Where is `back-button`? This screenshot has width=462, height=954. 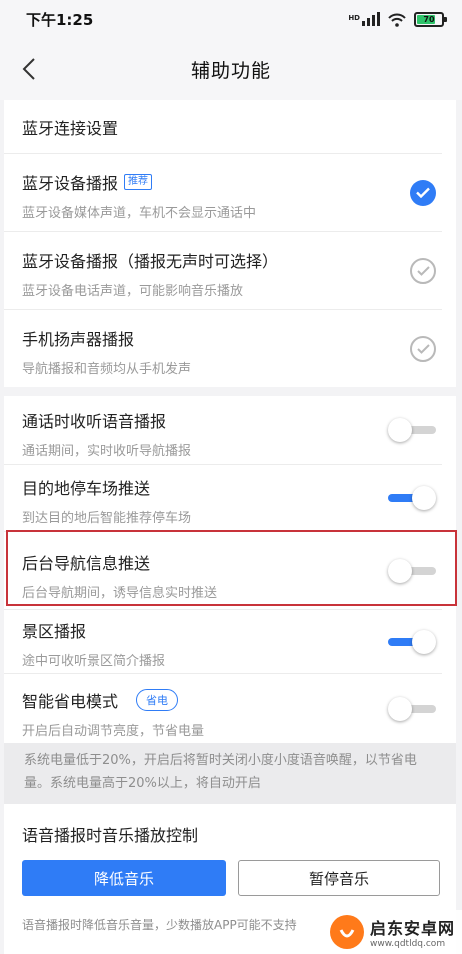 back-button is located at coordinates (29, 69).